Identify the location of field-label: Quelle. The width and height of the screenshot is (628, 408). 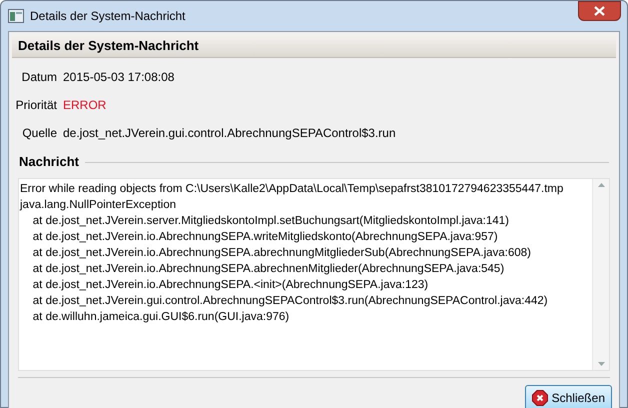
(39, 133).